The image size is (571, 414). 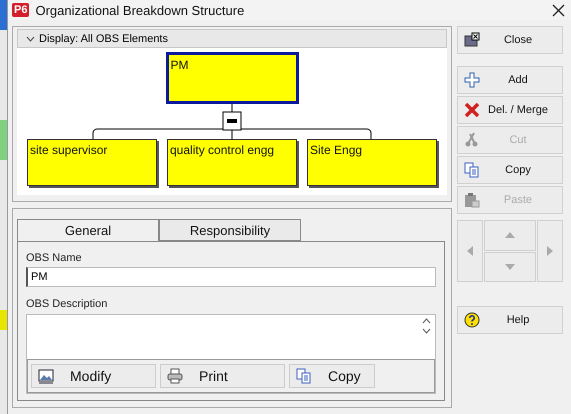 What do you see at coordinates (472, 320) in the screenshot?
I see `help-icon` at bounding box center [472, 320].